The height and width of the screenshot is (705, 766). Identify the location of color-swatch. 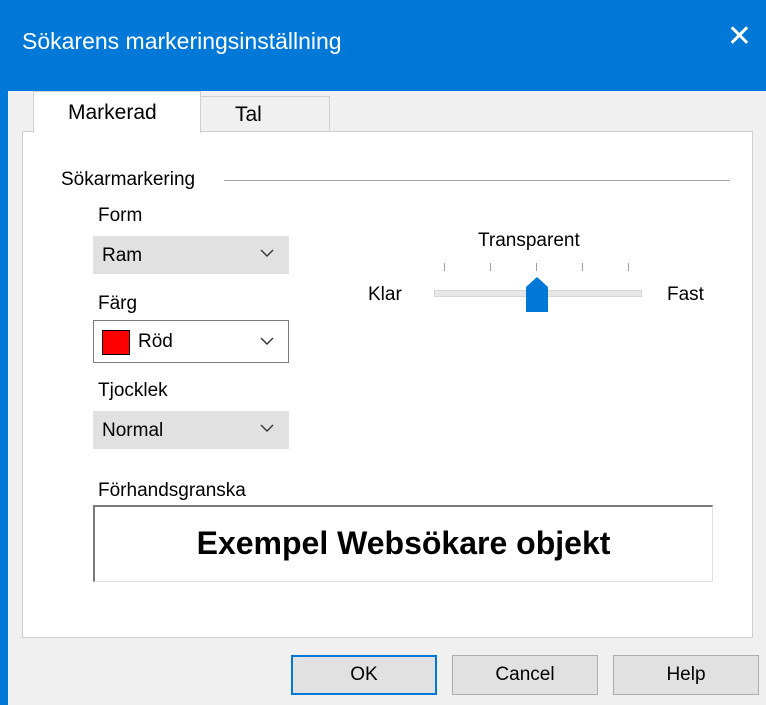
(116, 342).